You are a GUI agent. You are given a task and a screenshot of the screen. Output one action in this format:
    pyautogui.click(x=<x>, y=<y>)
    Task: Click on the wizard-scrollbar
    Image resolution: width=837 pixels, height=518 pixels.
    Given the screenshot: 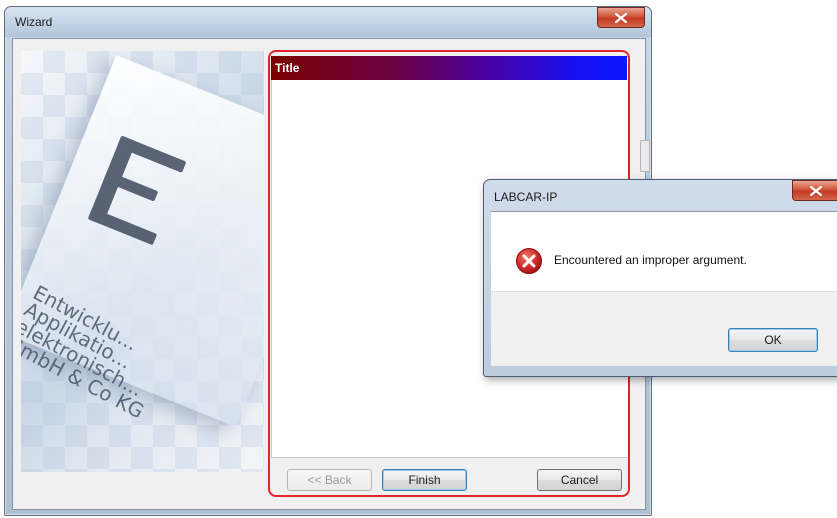 What is the action you would take?
    pyautogui.click(x=645, y=156)
    